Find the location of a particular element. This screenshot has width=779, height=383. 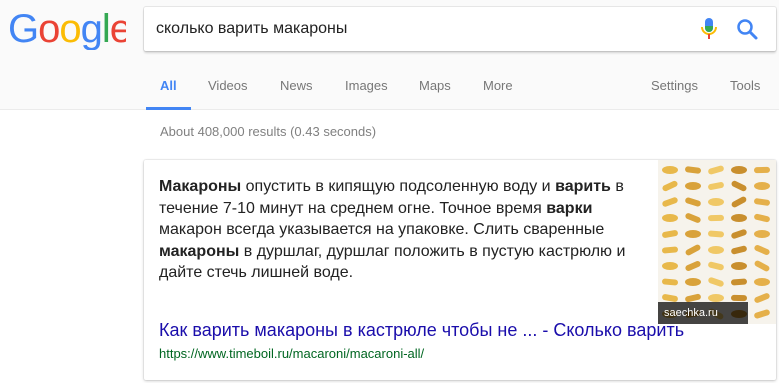

snippet-text-run: опустить в кипящую подсоленную воду и is located at coordinates (398, 186).